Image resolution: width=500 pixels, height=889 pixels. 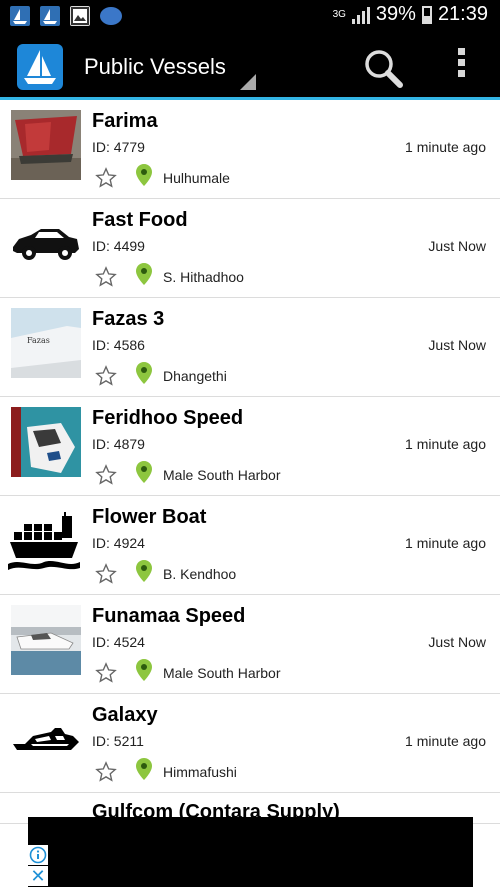 What do you see at coordinates (248, 82) in the screenshot?
I see `dropdown-indicator-icon` at bounding box center [248, 82].